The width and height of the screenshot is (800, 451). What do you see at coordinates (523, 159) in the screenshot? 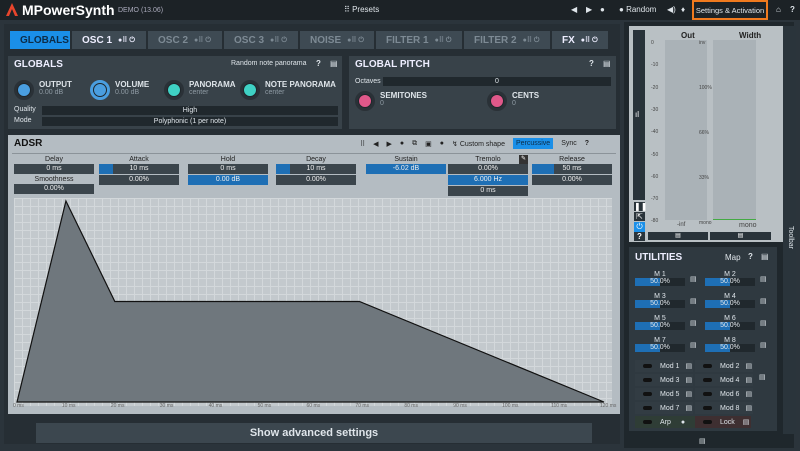
I see `wrench-icon: ✎` at bounding box center [523, 159].